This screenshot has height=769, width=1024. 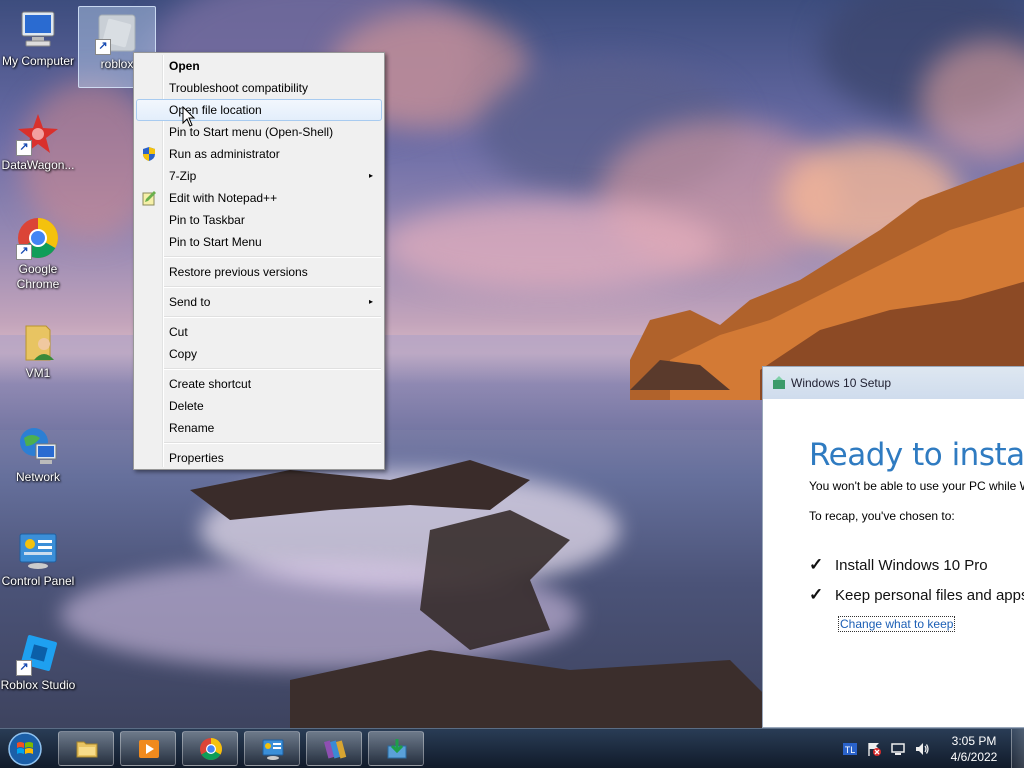 I want to click on desktop-icon-label: My Computer, so click(x=38, y=61).